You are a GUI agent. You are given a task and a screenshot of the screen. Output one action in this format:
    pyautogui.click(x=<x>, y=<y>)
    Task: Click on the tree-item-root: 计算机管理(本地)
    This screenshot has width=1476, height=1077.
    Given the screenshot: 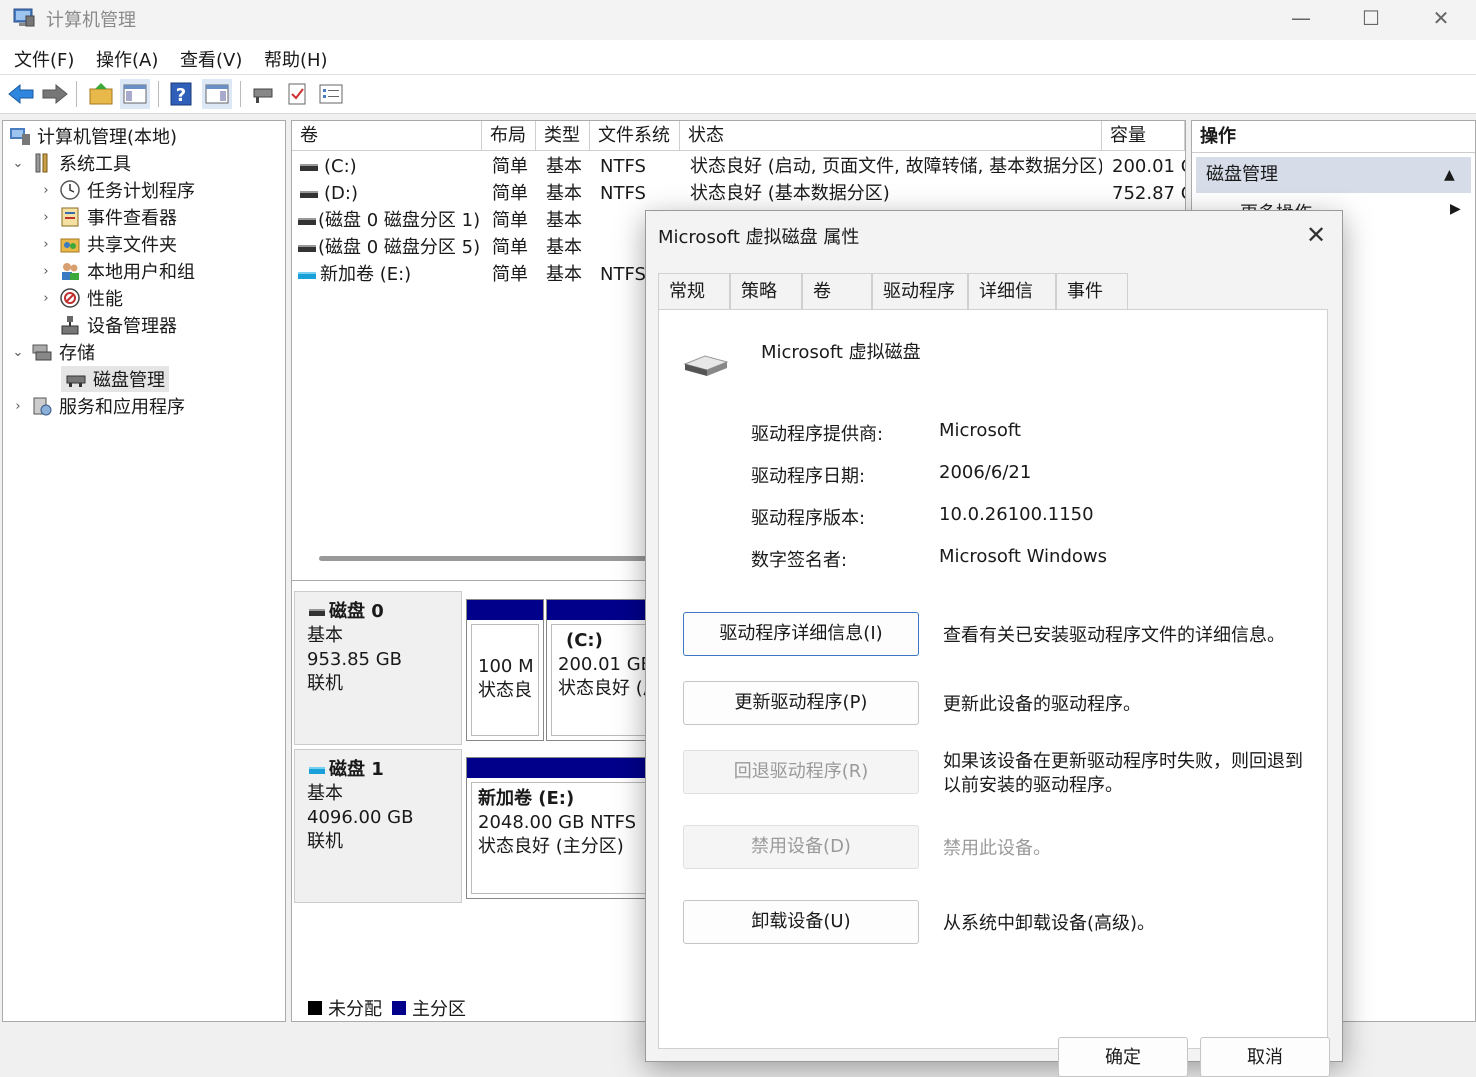 What is the action you would take?
    pyautogui.click(x=91, y=136)
    